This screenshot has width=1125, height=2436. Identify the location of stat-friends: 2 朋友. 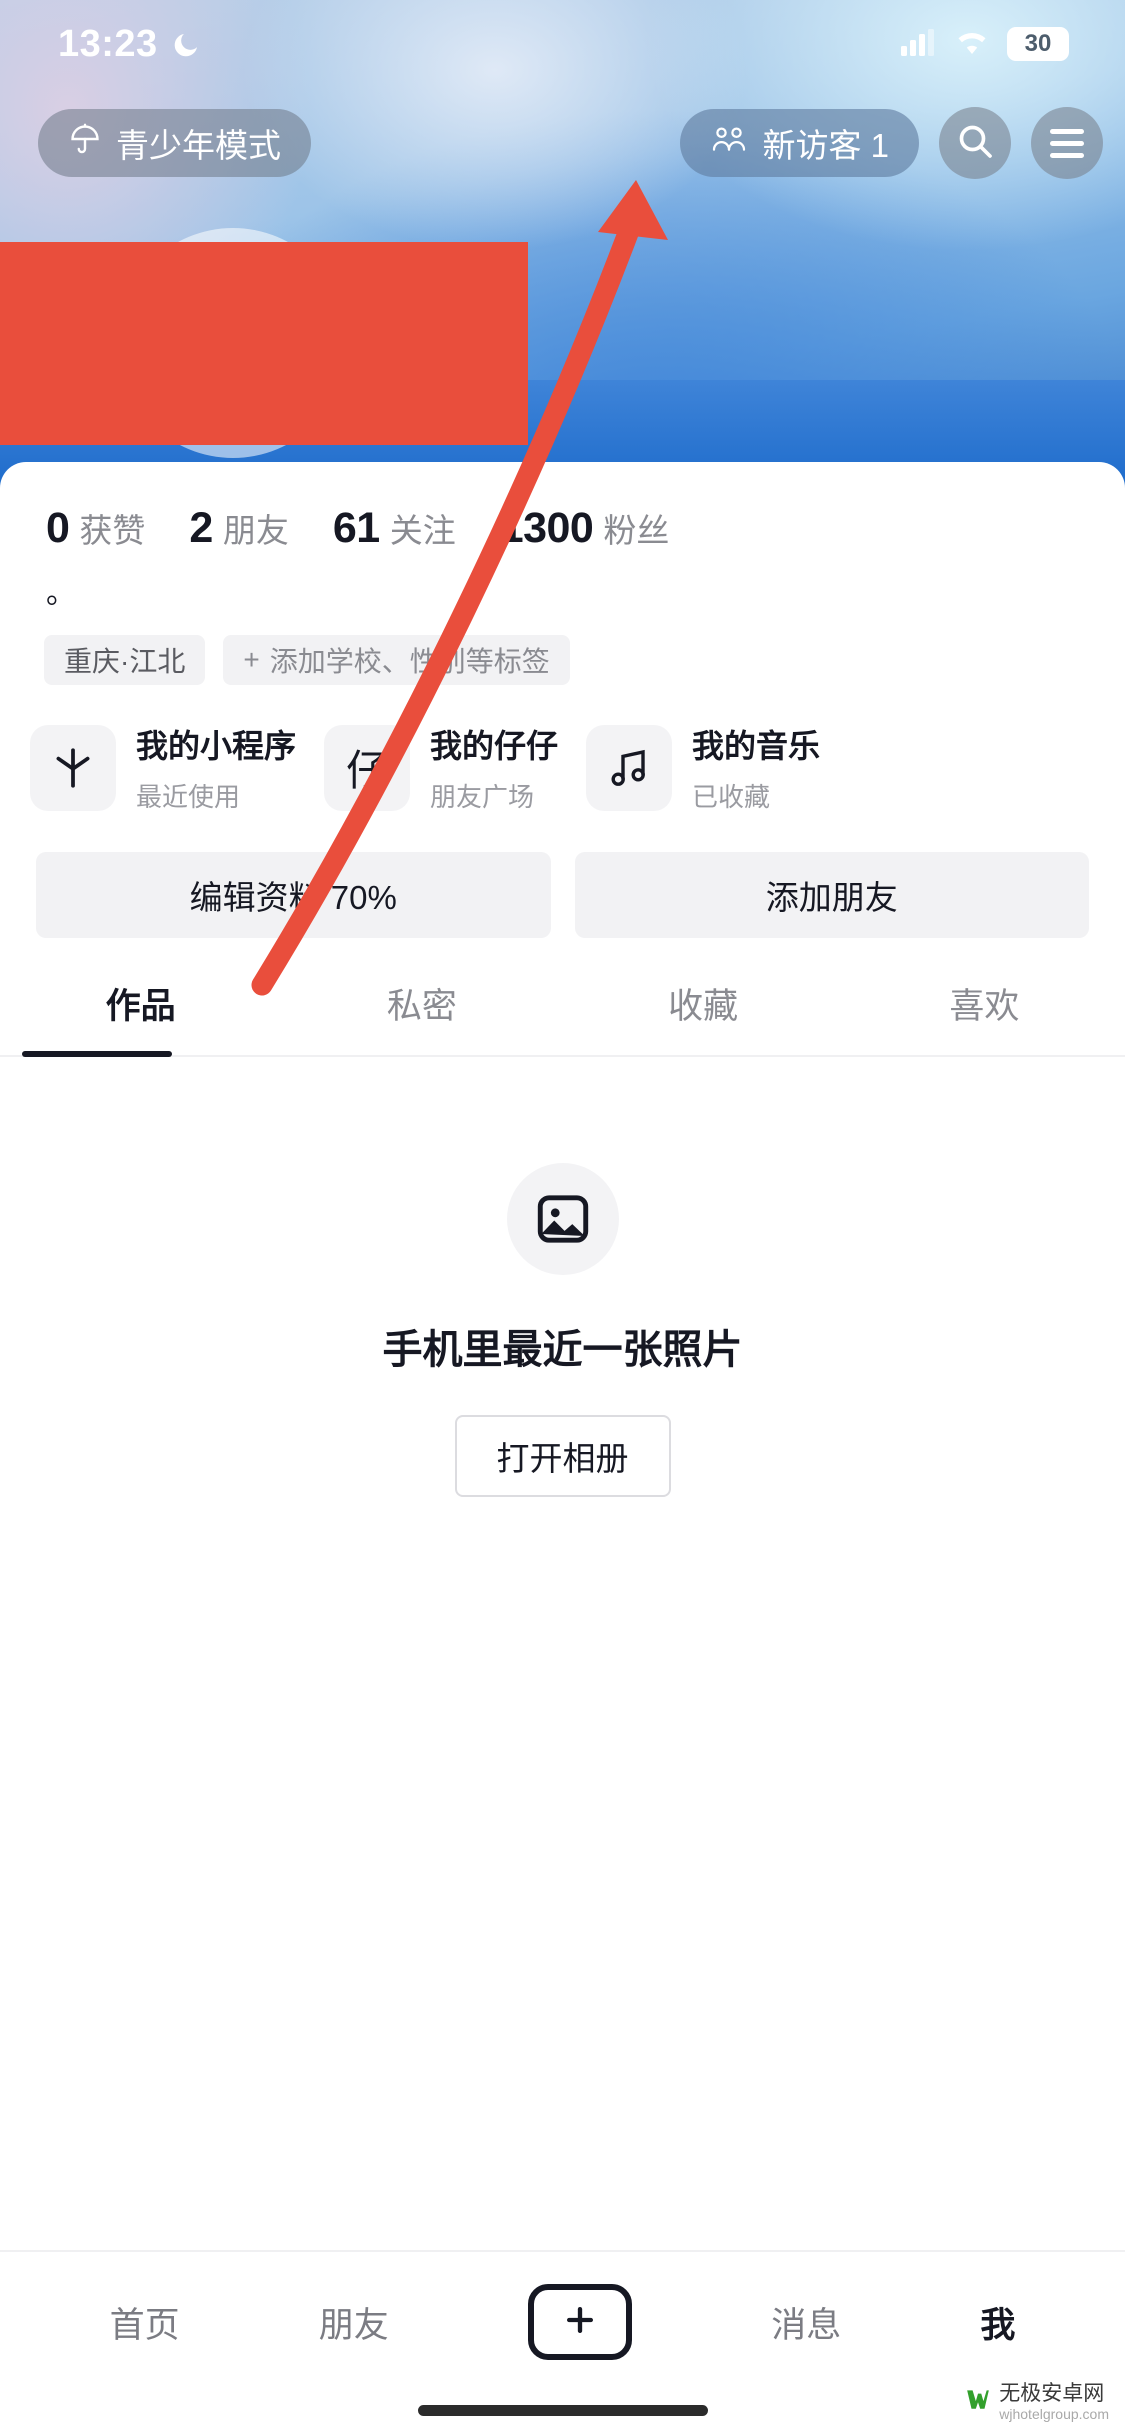
(238, 528).